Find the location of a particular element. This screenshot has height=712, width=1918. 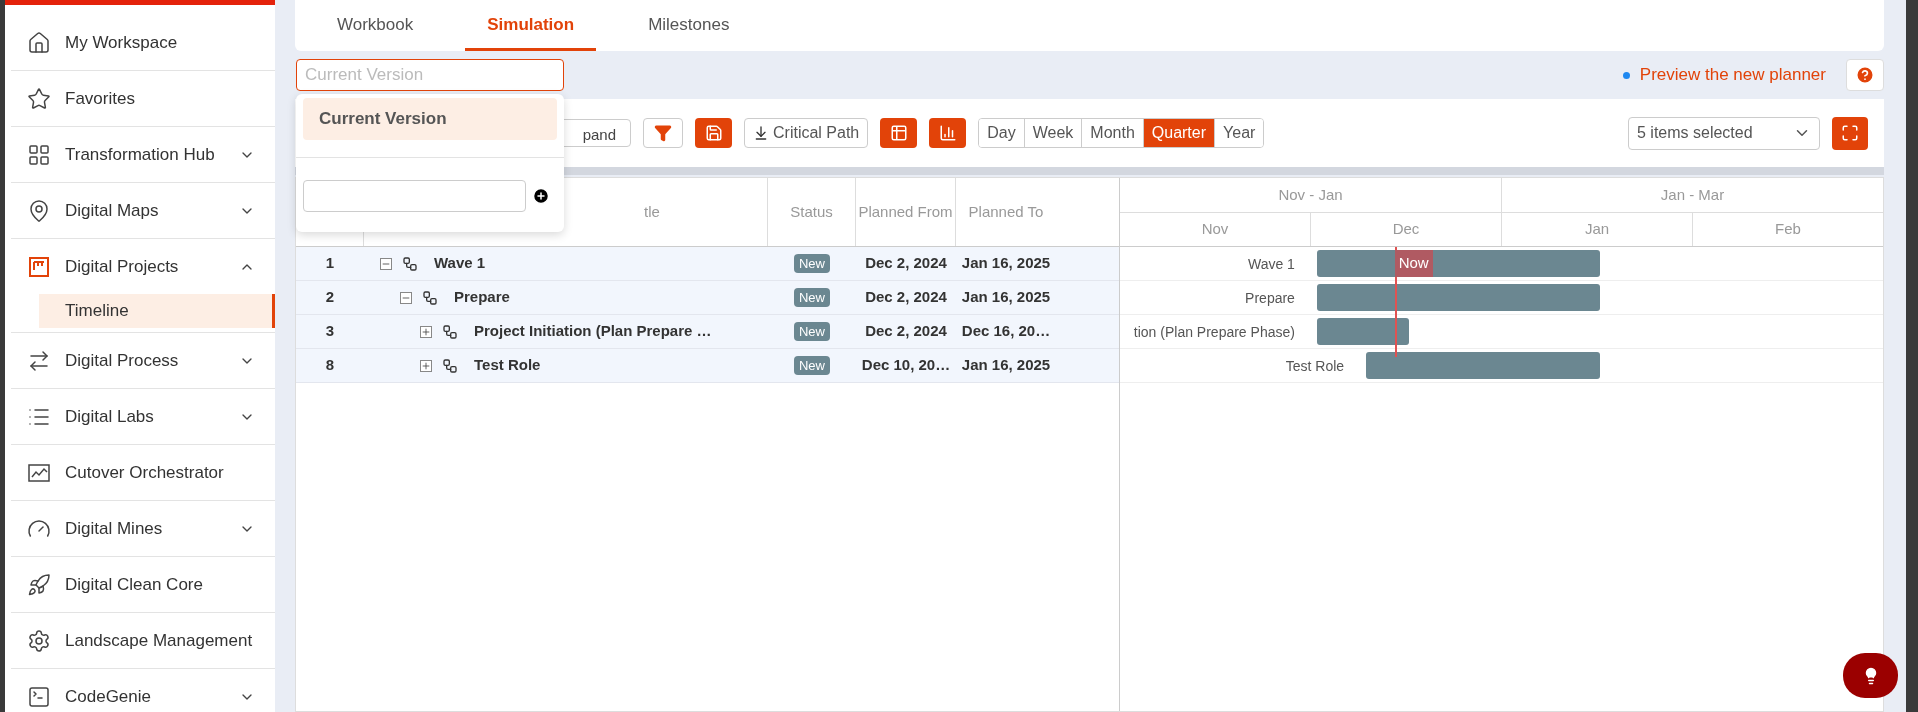

row-number: 8 is located at coordinates (330, 365).